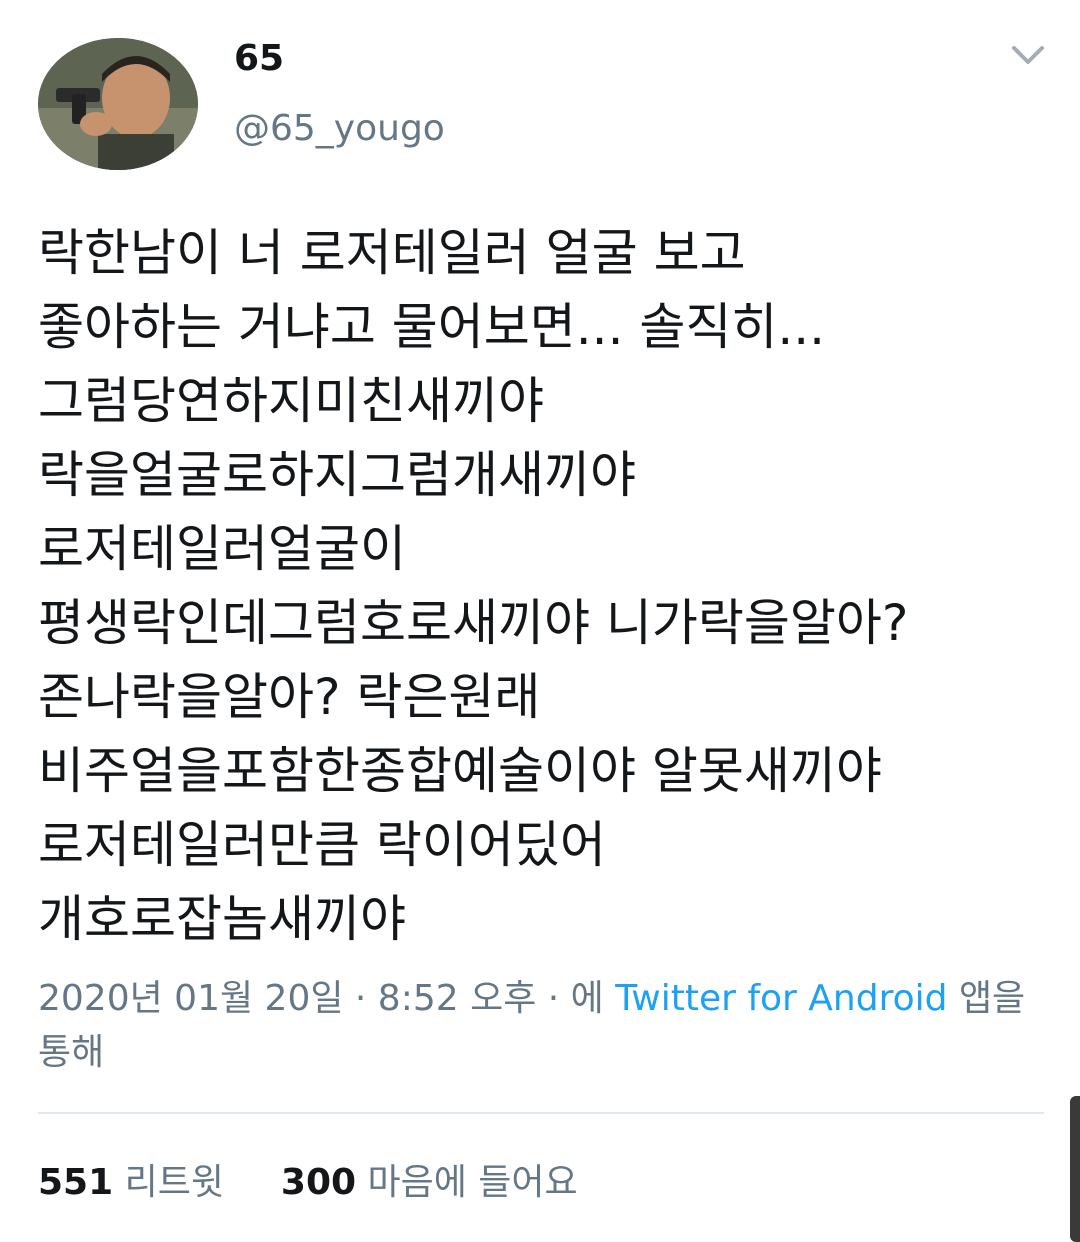  Describe the element at coordinates (318, 1182) in the screenshot. I see `likes-count: 300` at that location.